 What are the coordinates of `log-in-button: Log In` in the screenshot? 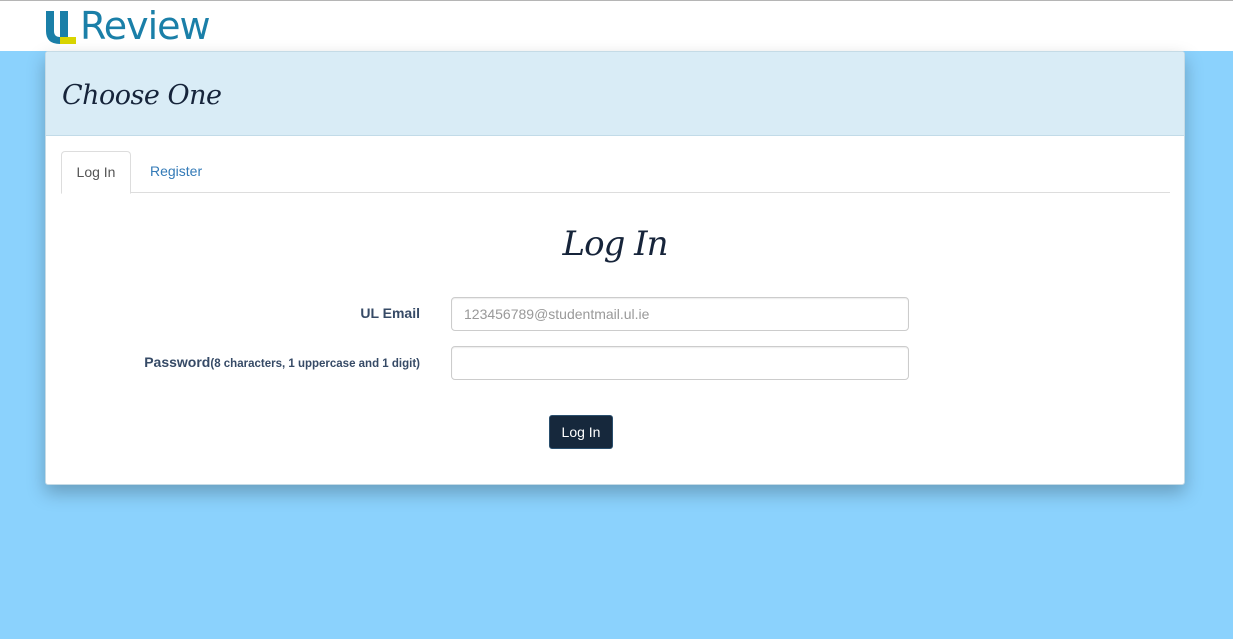 It's located at (581, 432).